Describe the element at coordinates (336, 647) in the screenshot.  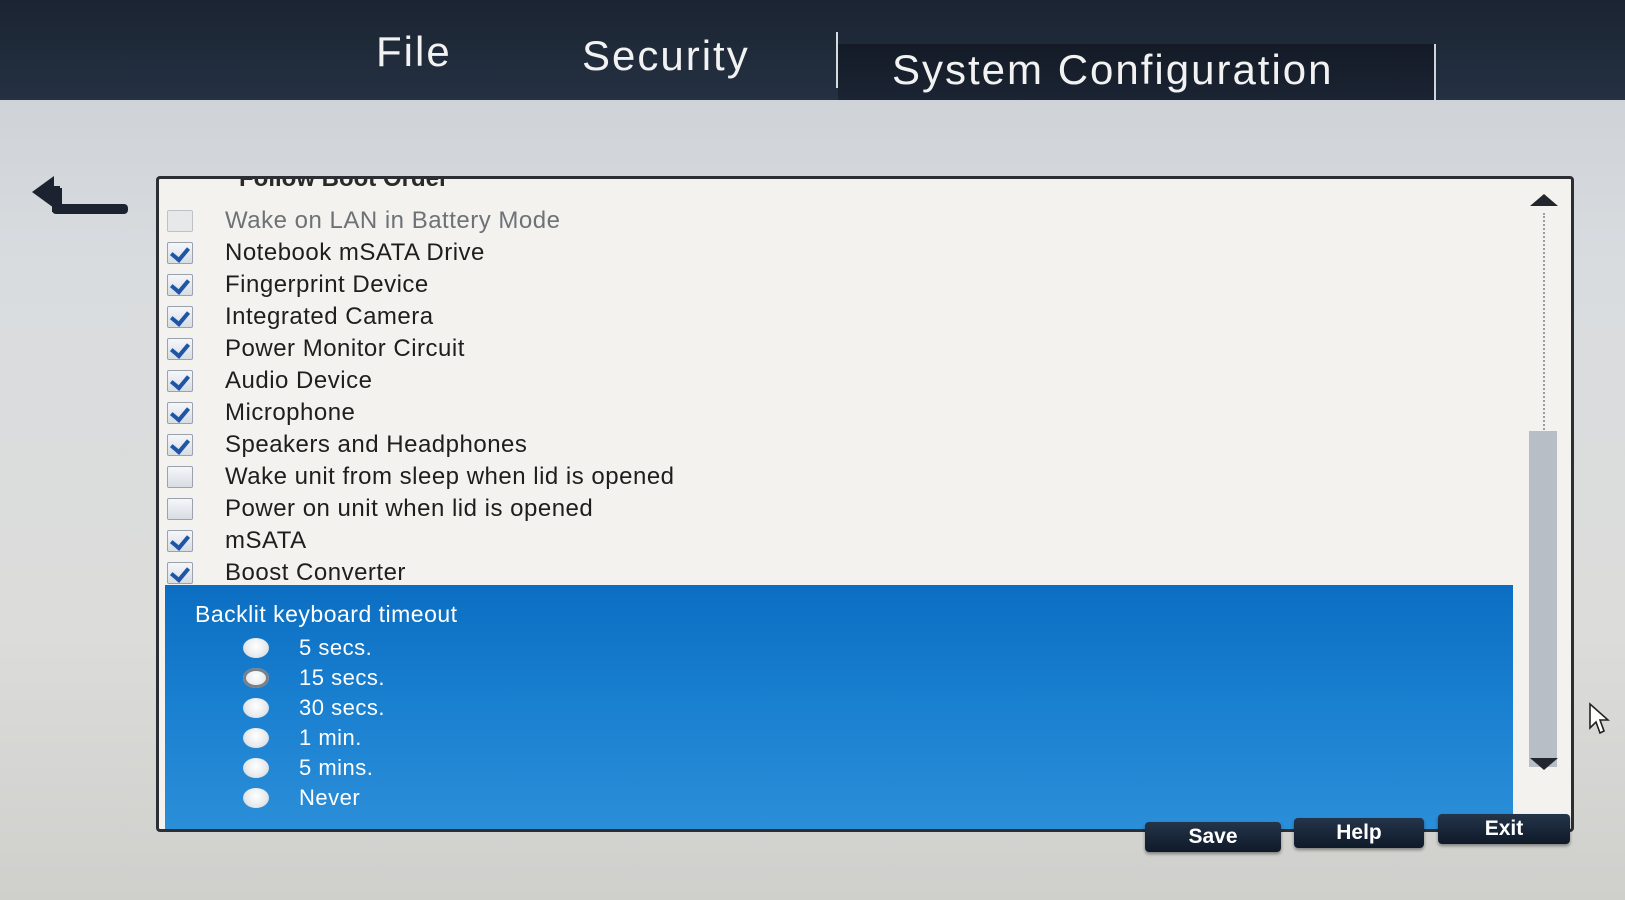
I see `option-label: 5 secs.` at that location.